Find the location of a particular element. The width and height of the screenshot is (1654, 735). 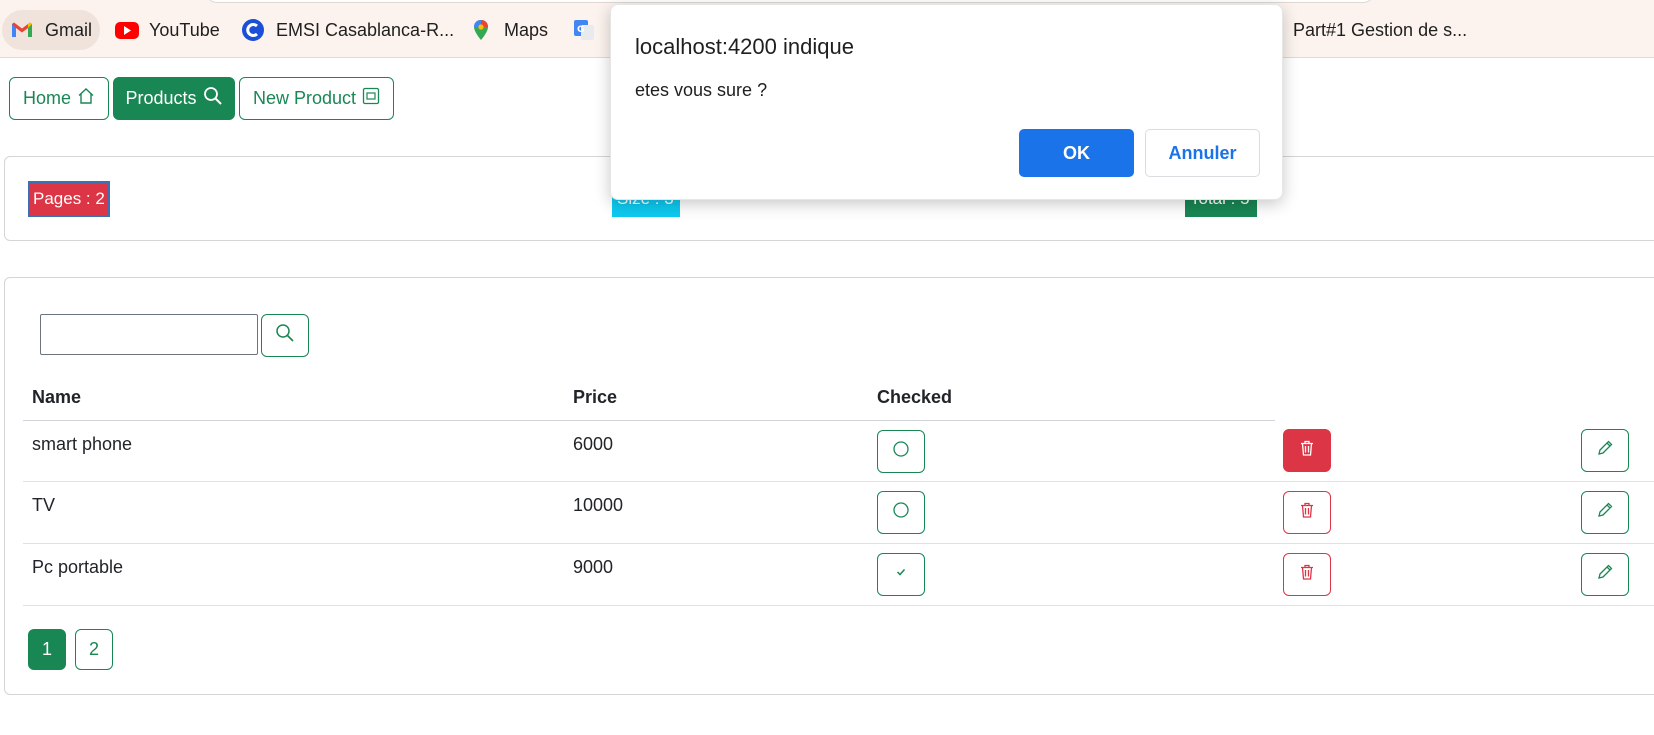

bookmark-youtube: YouTube is located at coordinates (167, 30).